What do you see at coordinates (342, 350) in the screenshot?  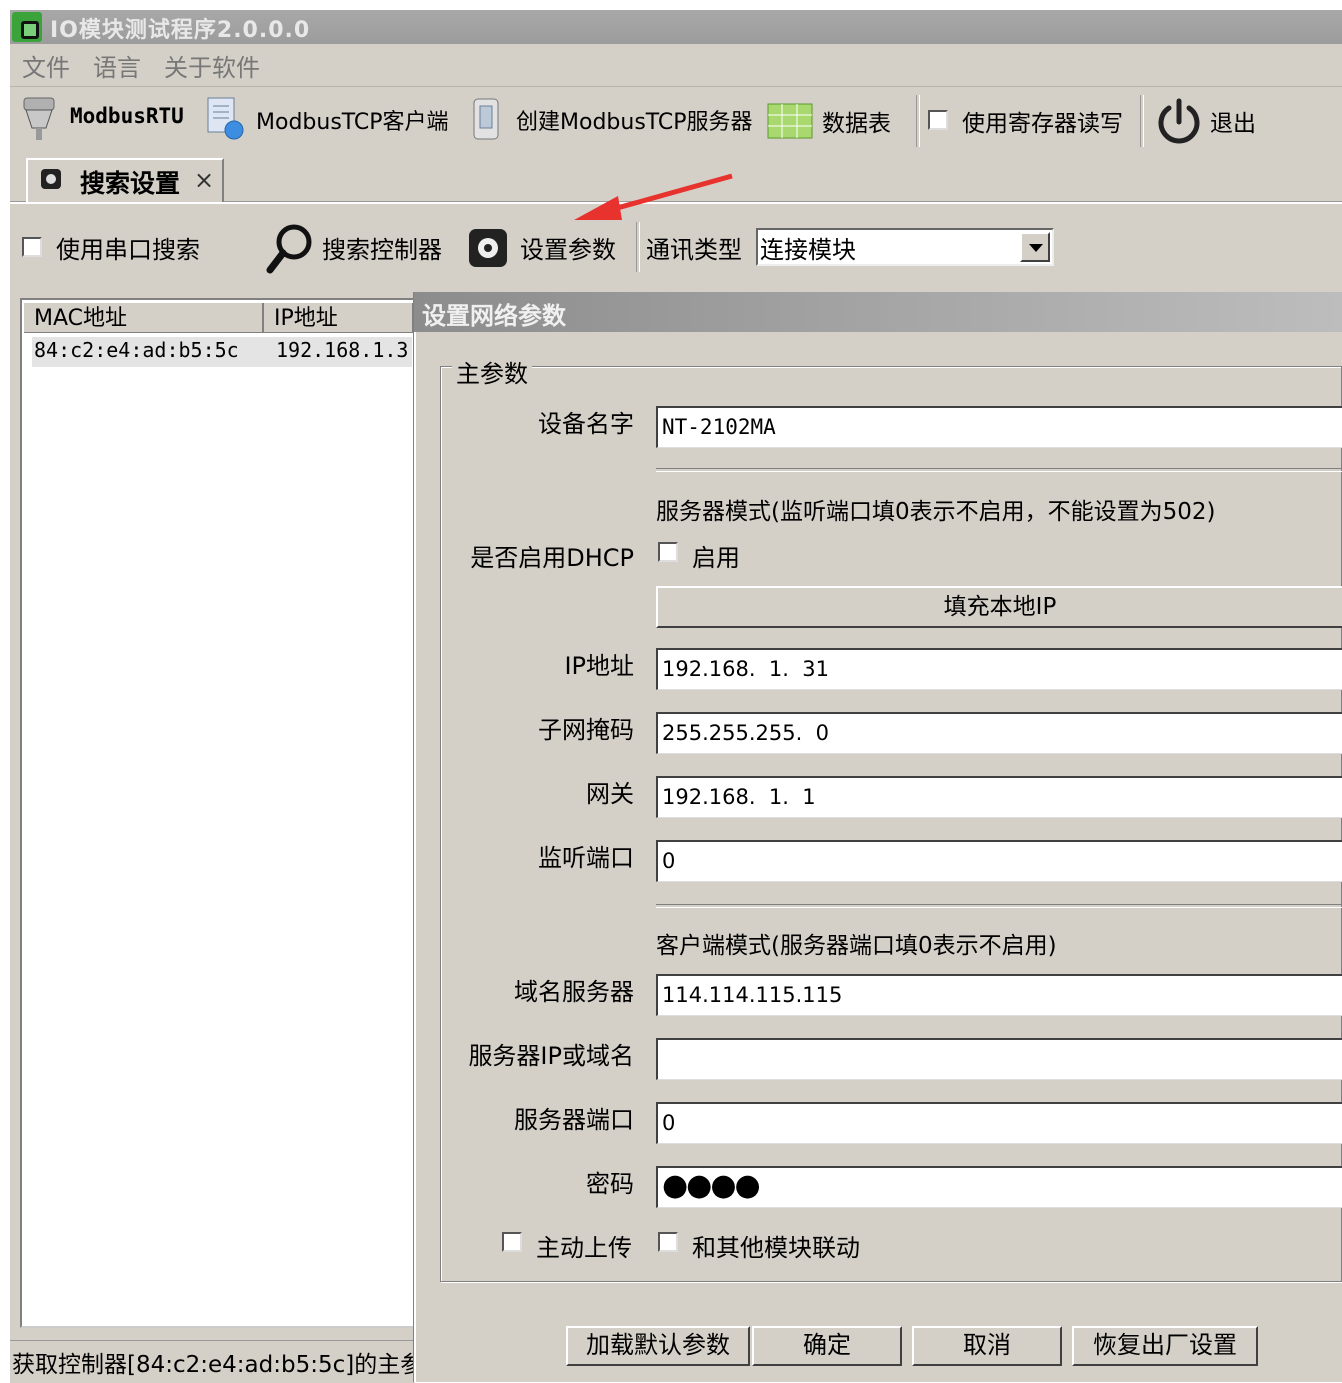 I see `cell-ip: 192.168.1.3` at bounding box center [342, 350].